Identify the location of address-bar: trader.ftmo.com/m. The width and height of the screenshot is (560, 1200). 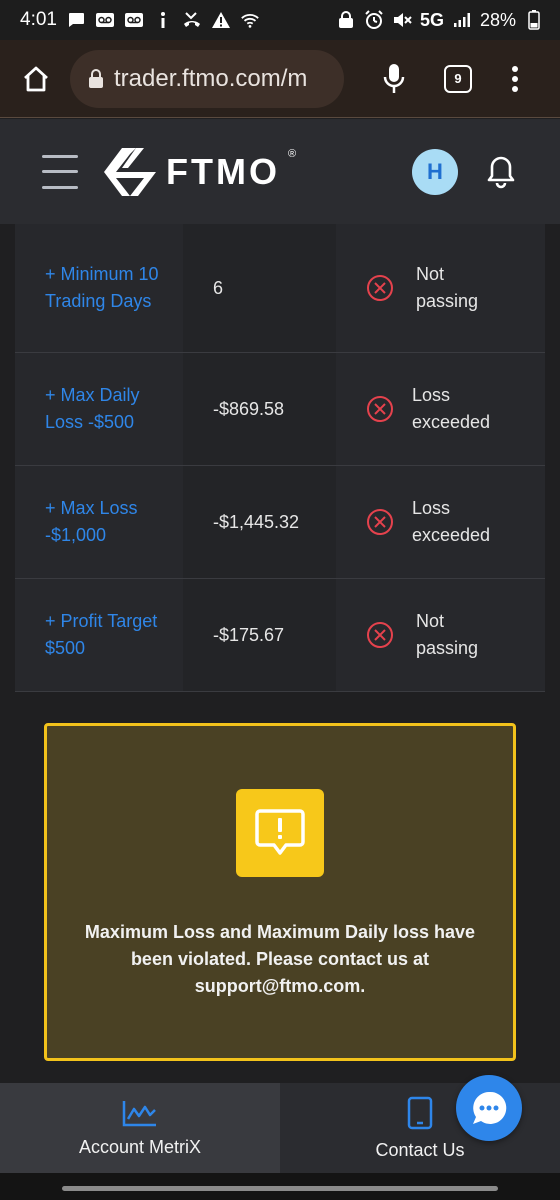
(207, 78).